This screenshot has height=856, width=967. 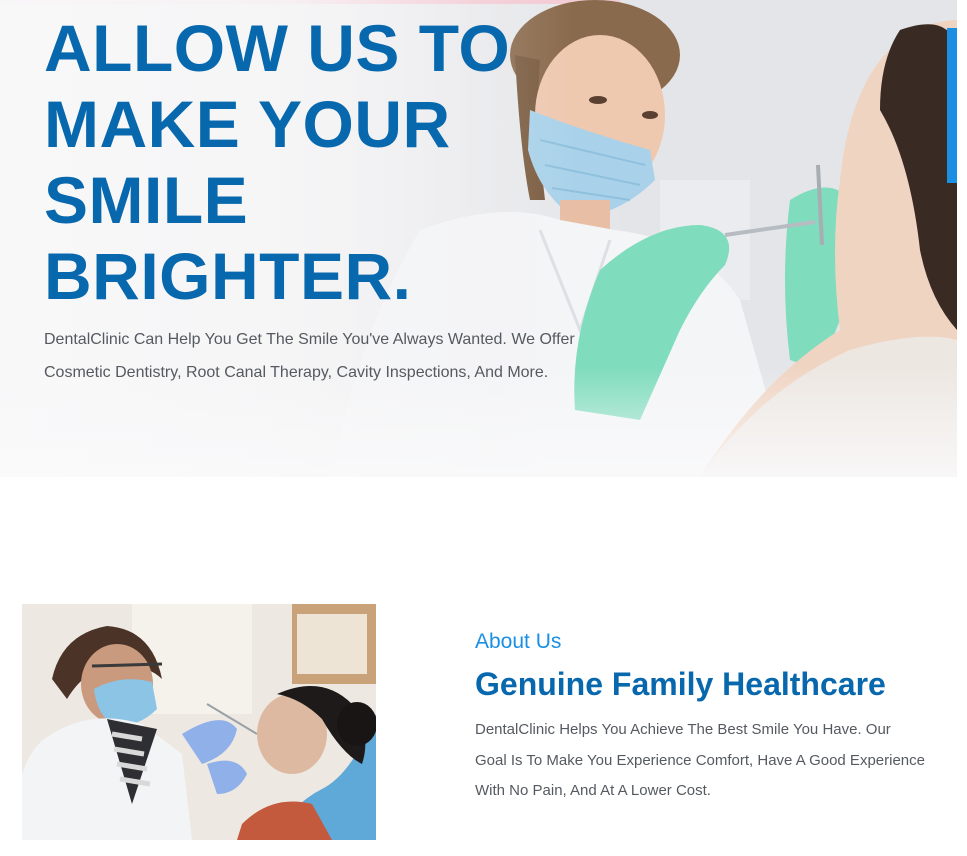 I want to click on hero-title-line: BRIGHTER., so click(x=228, y=276).